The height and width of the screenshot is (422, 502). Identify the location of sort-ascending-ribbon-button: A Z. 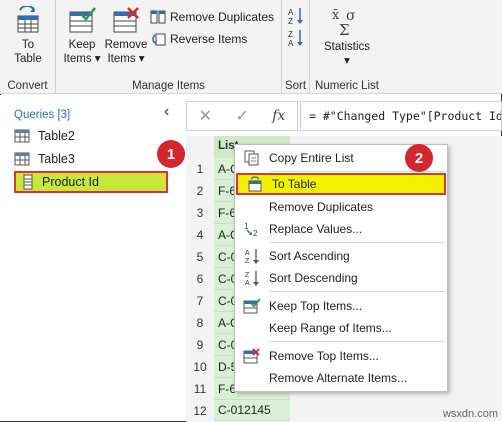
(296, 16).